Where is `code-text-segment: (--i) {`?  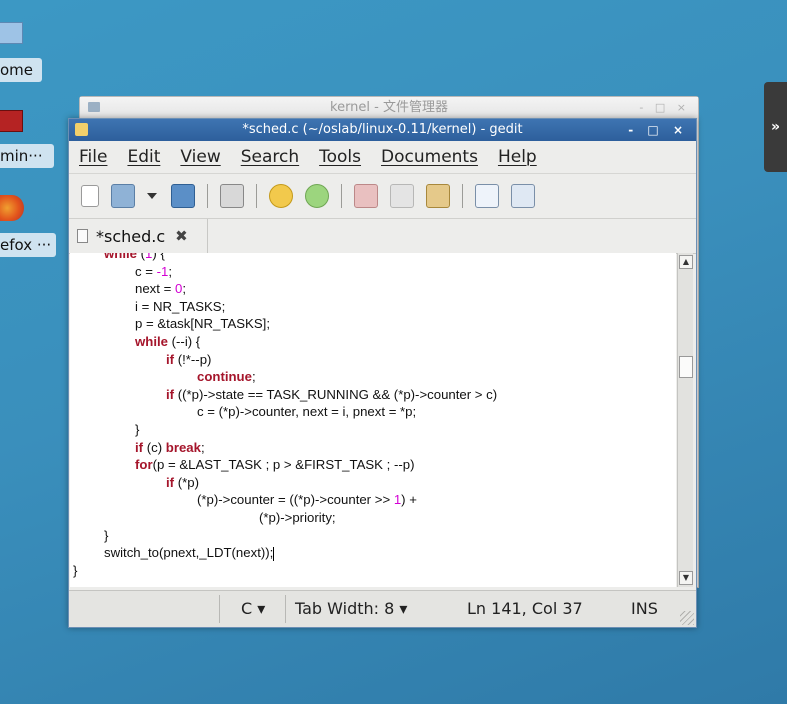
code-text-segment: (--i) { is located at coordinates (184, 341).